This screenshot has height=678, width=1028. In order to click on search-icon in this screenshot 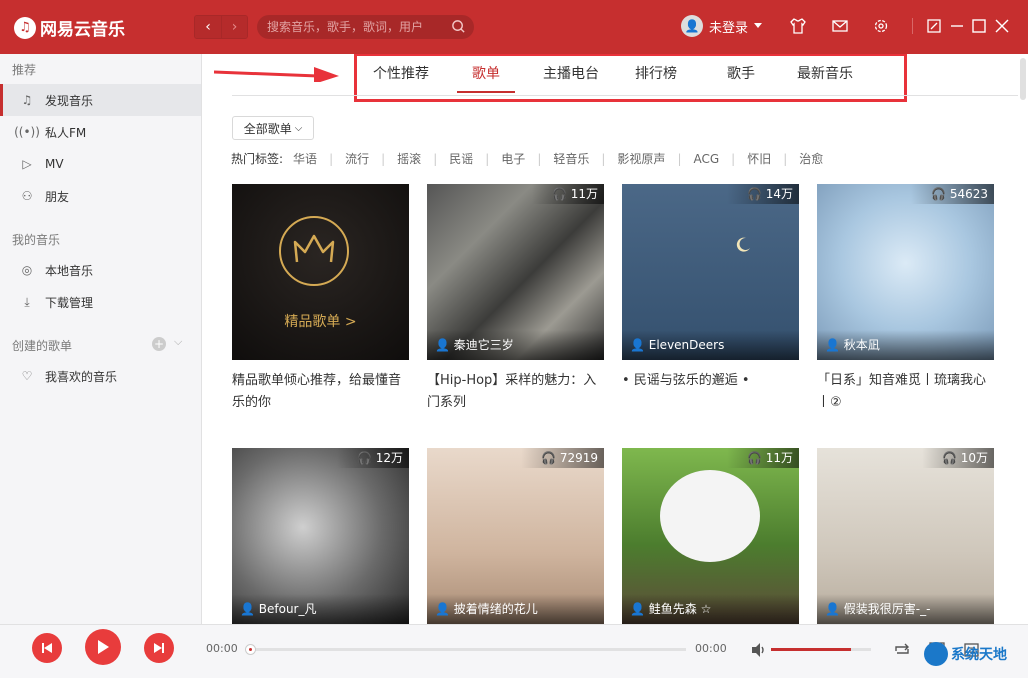, I will do `click(458, 26)`.